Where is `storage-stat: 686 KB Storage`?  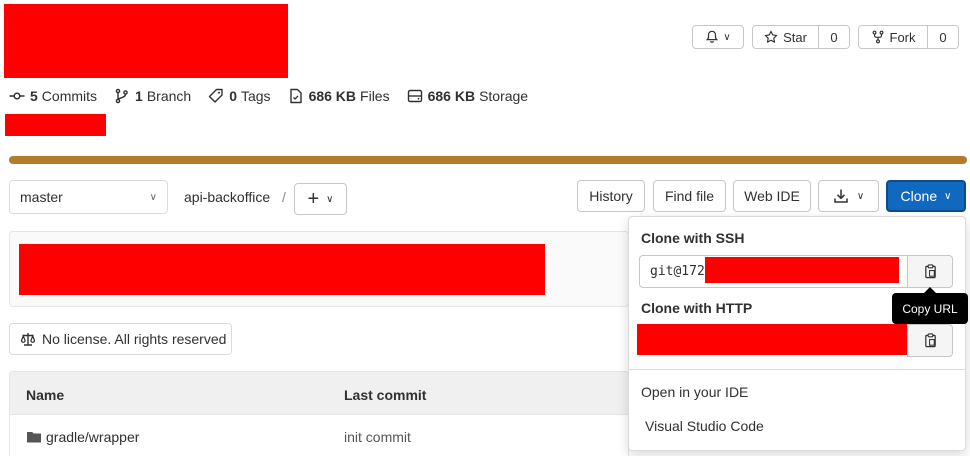 storage-stat: 686 KB Storage is located at coordinates (468, 96).